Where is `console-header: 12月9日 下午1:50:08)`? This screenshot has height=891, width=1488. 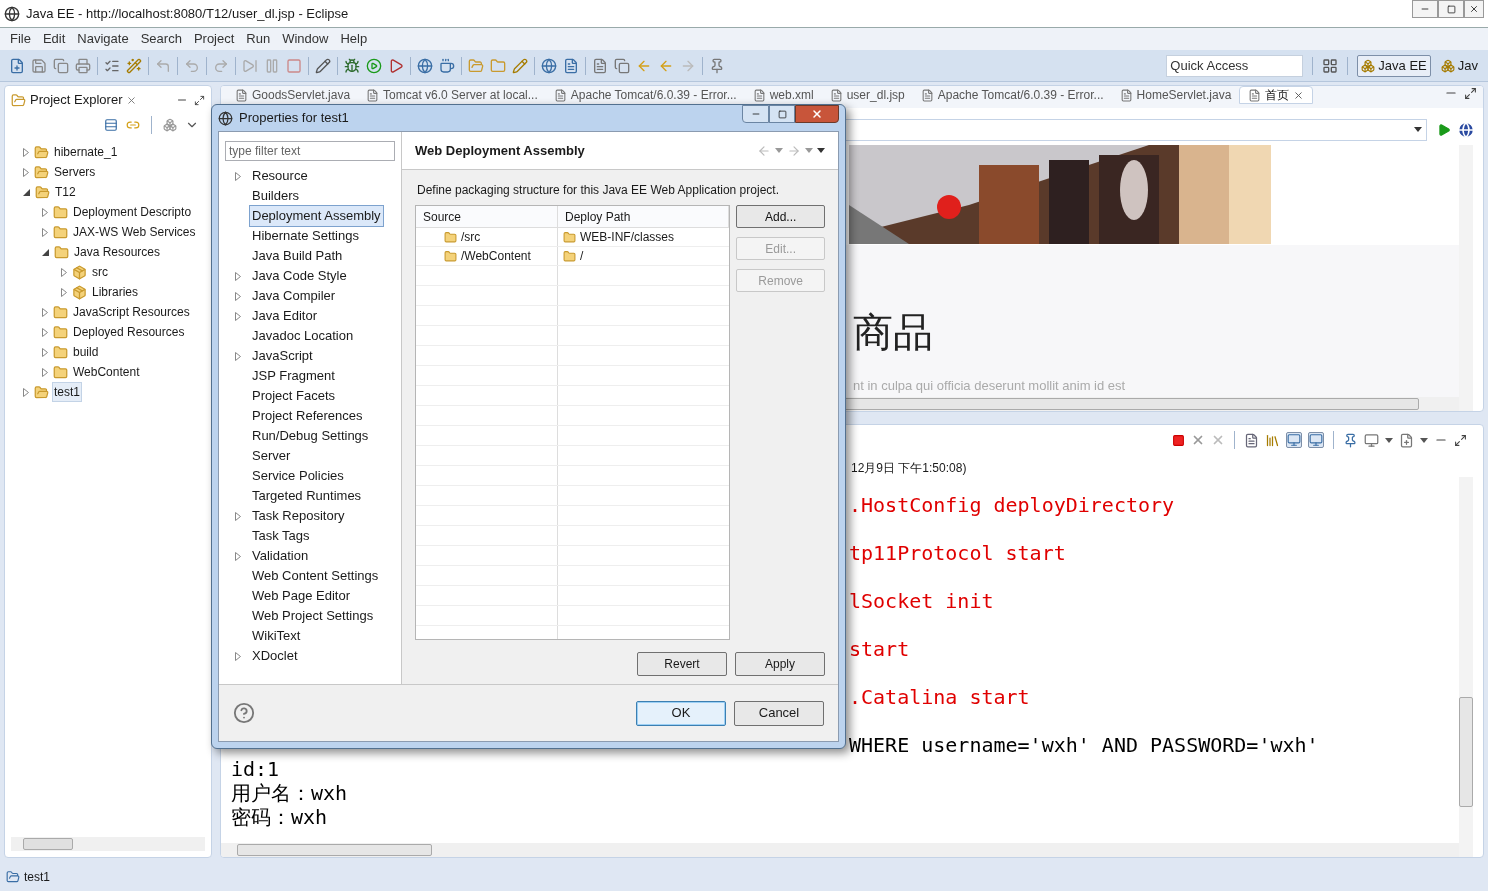 console-header: 12月9日 下午1:50:08) is located at coordinates (909, 468).